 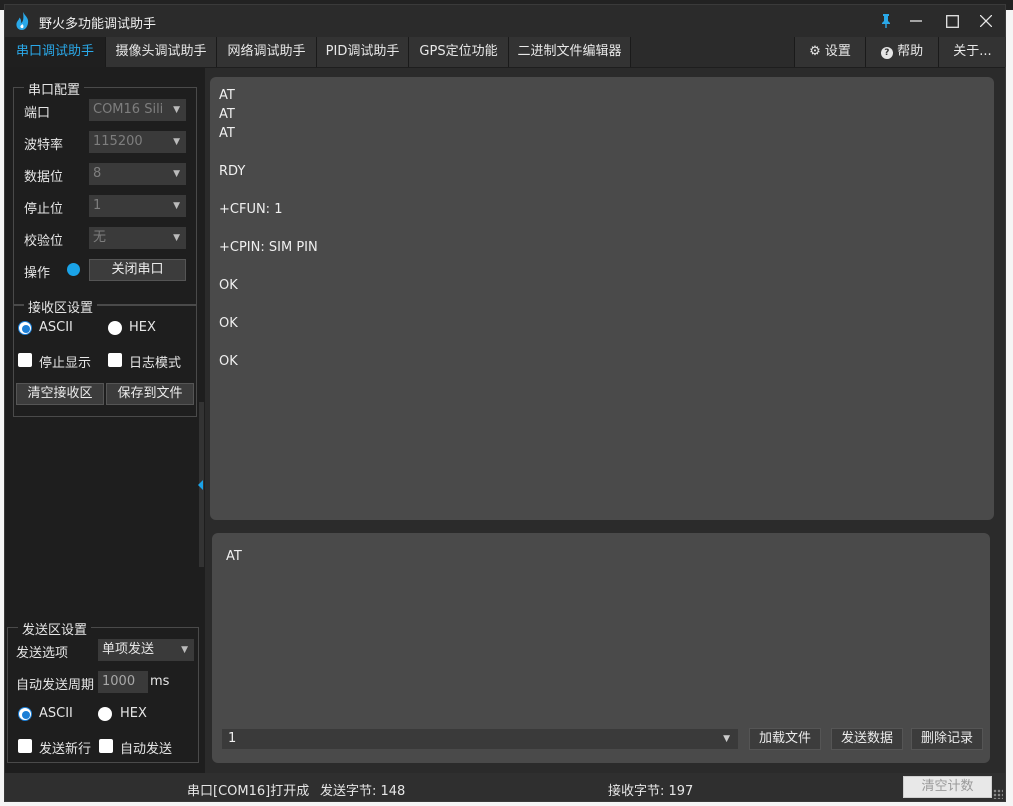 I want to click on log-mode-checkbox, so click(x=115, y=360).